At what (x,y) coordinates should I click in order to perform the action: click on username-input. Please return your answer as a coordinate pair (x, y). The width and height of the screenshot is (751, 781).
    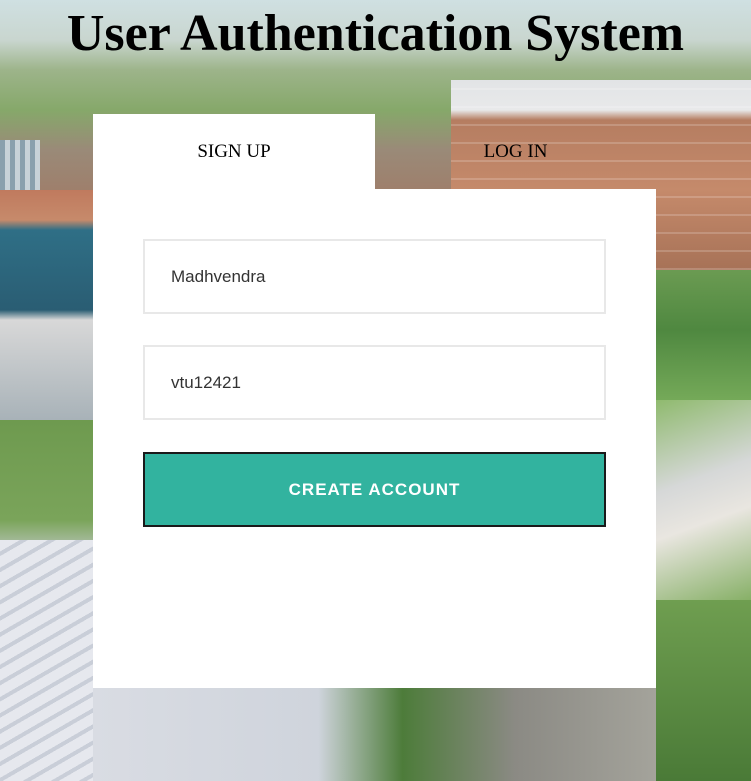
    Looking at the image, I should click on (374, 276).